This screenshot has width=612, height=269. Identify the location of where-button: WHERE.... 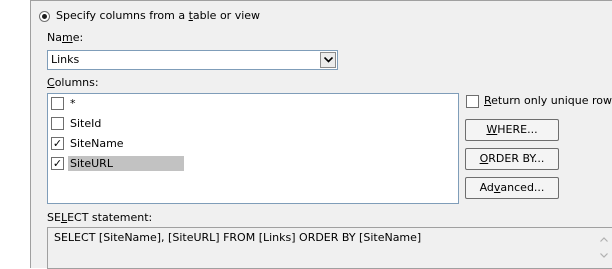
(512, 130).